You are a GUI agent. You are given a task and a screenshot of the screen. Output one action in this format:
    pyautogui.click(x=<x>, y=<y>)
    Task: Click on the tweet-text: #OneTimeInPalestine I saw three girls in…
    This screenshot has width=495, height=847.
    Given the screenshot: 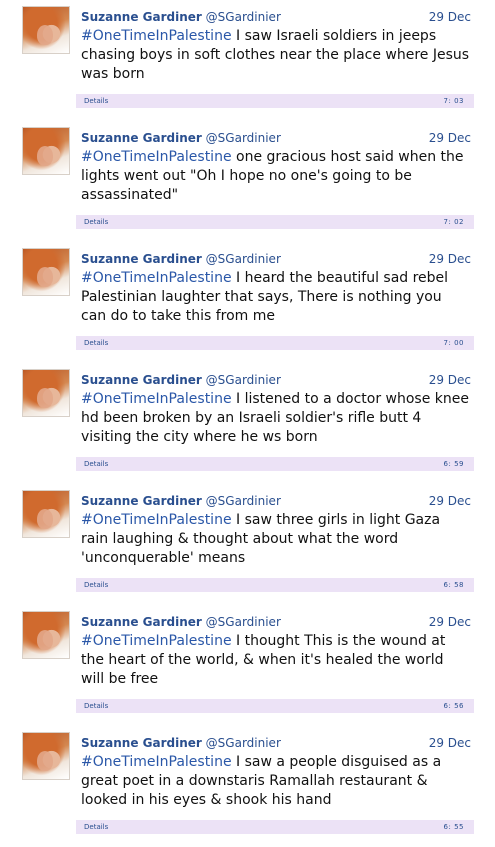 What is the action you would take?
    pyautogui.click(x=276, y=539)
    